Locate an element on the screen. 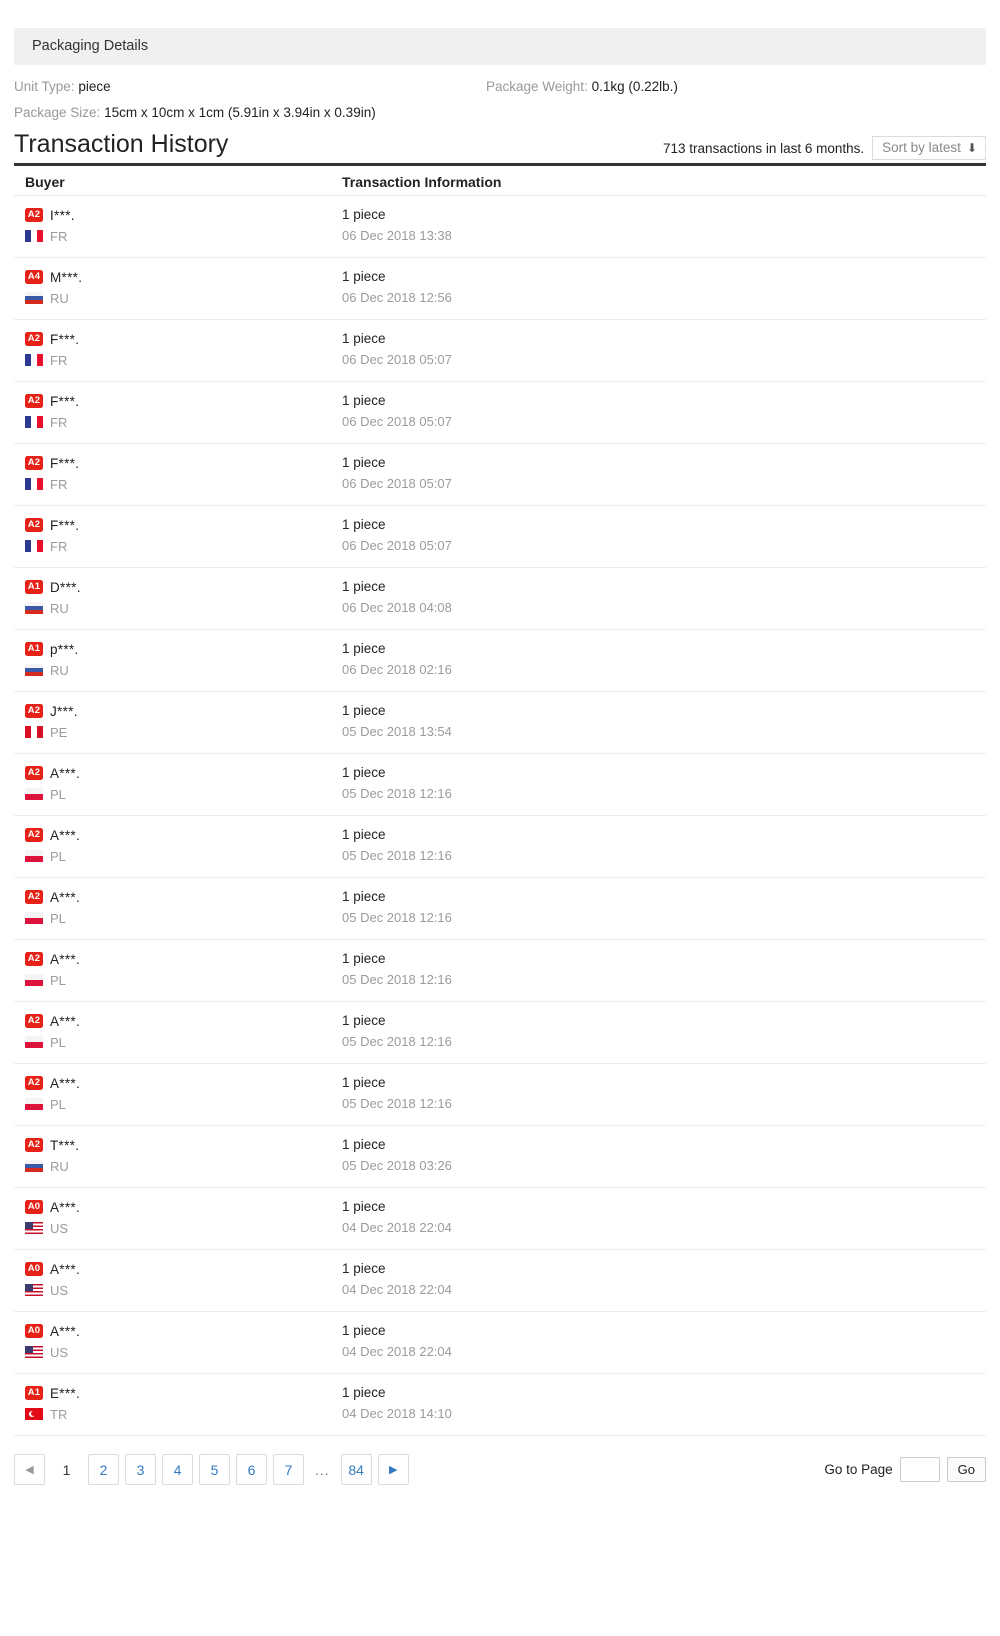 The image size is (1000, 1636). ru-flag-icon is located at coordinates (34, 1166).